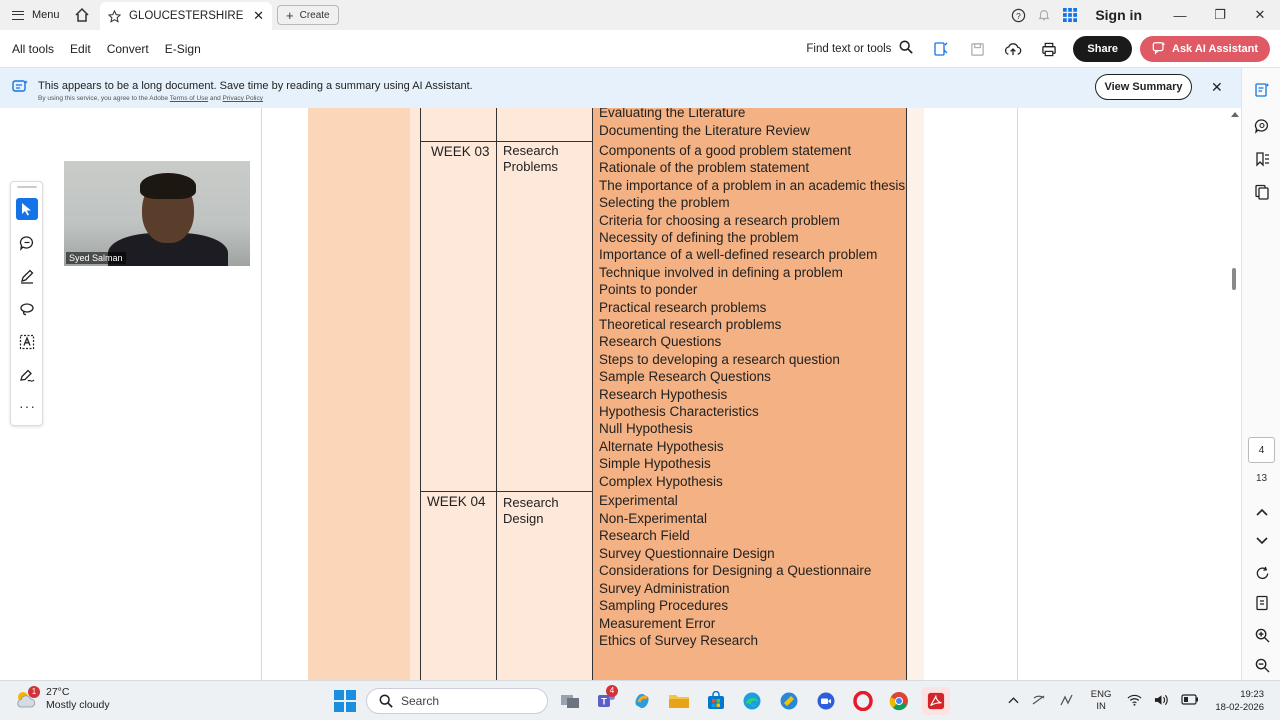  What do you see at coordinates (457, 701) in the screenshot?
I see `taskbar-search: Search` at bounding box center [457, 701].